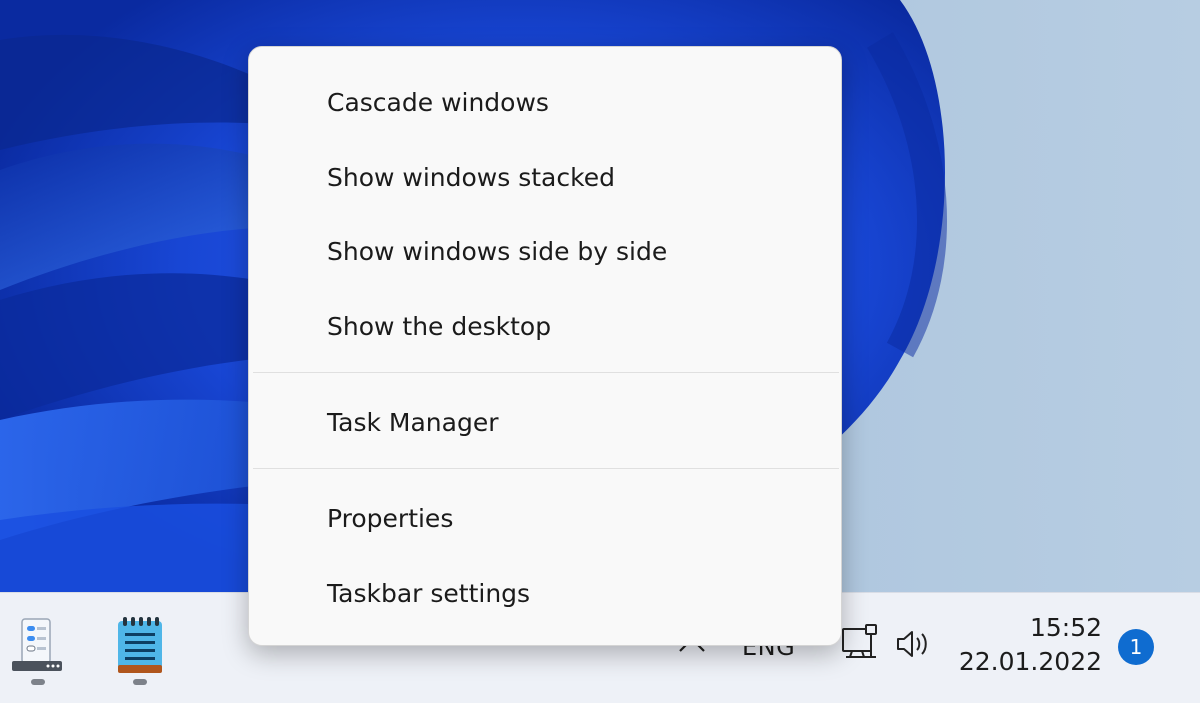  I want to click on clock-date: 22.01.2022, so click(1030, 661).